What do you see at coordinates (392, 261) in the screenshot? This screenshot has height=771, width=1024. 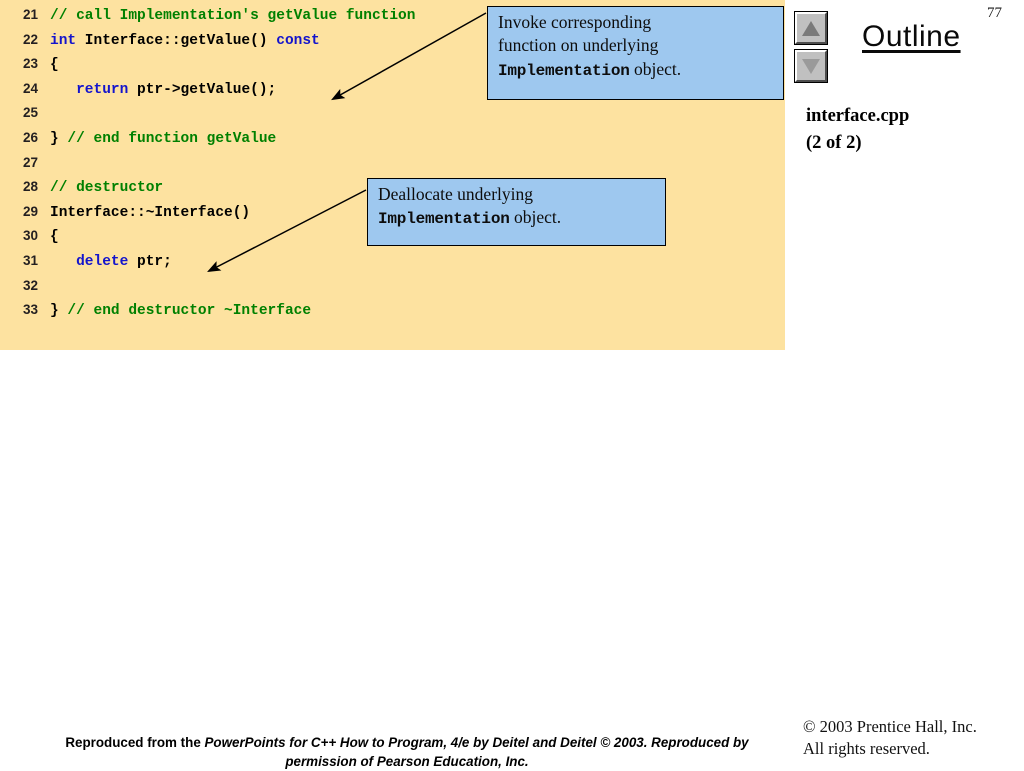 I see `code-line: 31 delete ptr;` at bounding box center [392, 261].